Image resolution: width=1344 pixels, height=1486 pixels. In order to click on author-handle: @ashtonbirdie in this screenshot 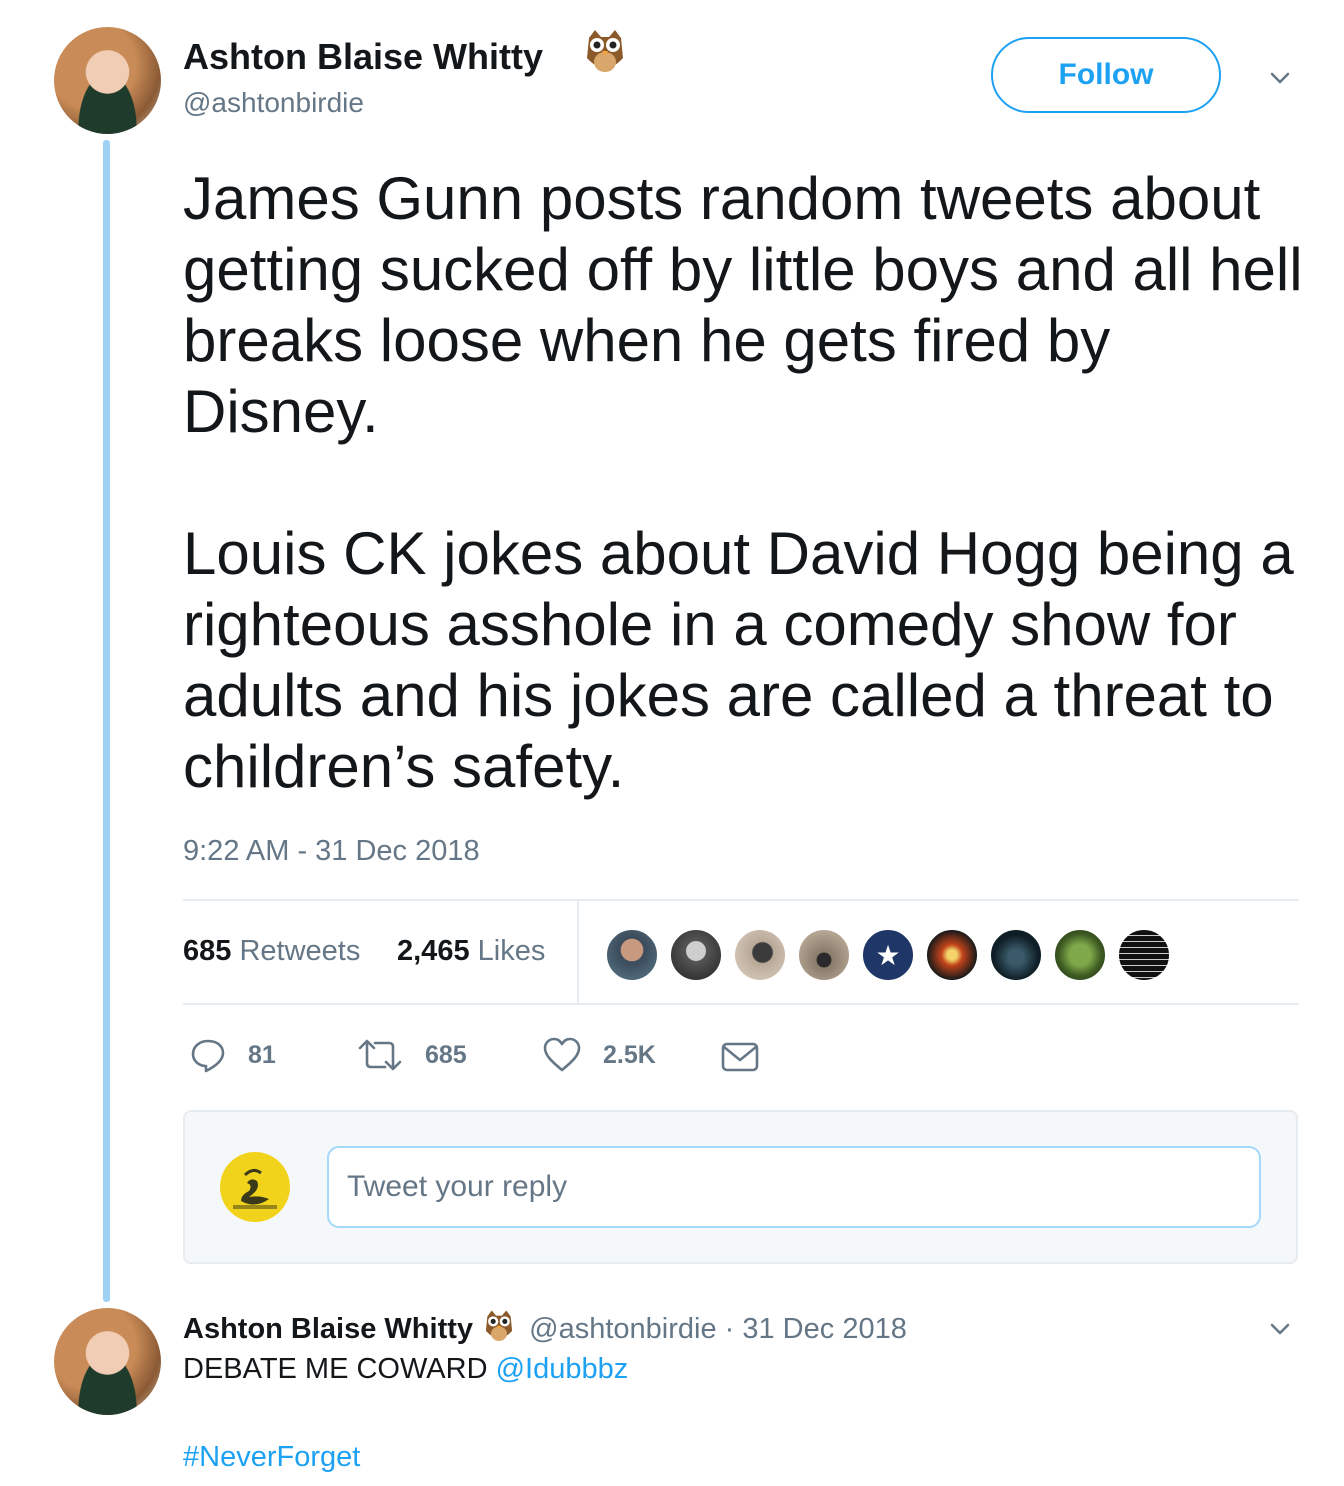, I will do `click(273, 103)`.